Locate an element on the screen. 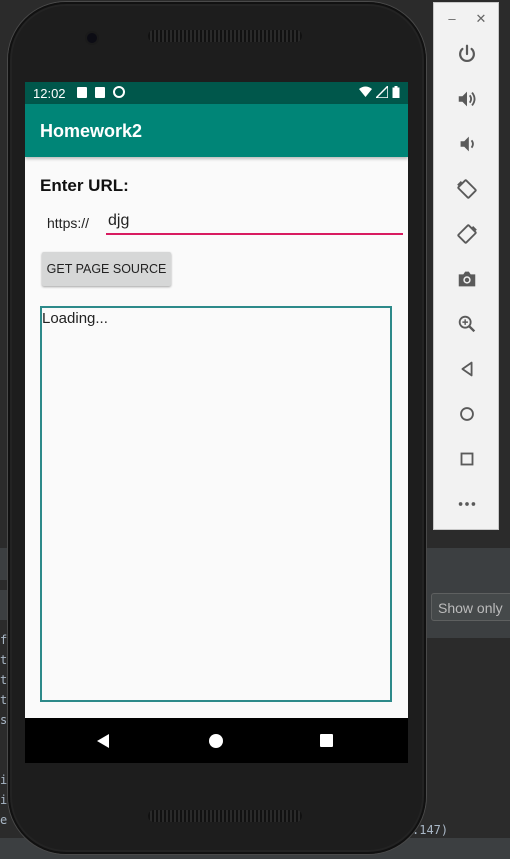 Image resolution: width=510 pixels, height=859 pixels. close-icon: ✕ is located at coordinates (481, 19).